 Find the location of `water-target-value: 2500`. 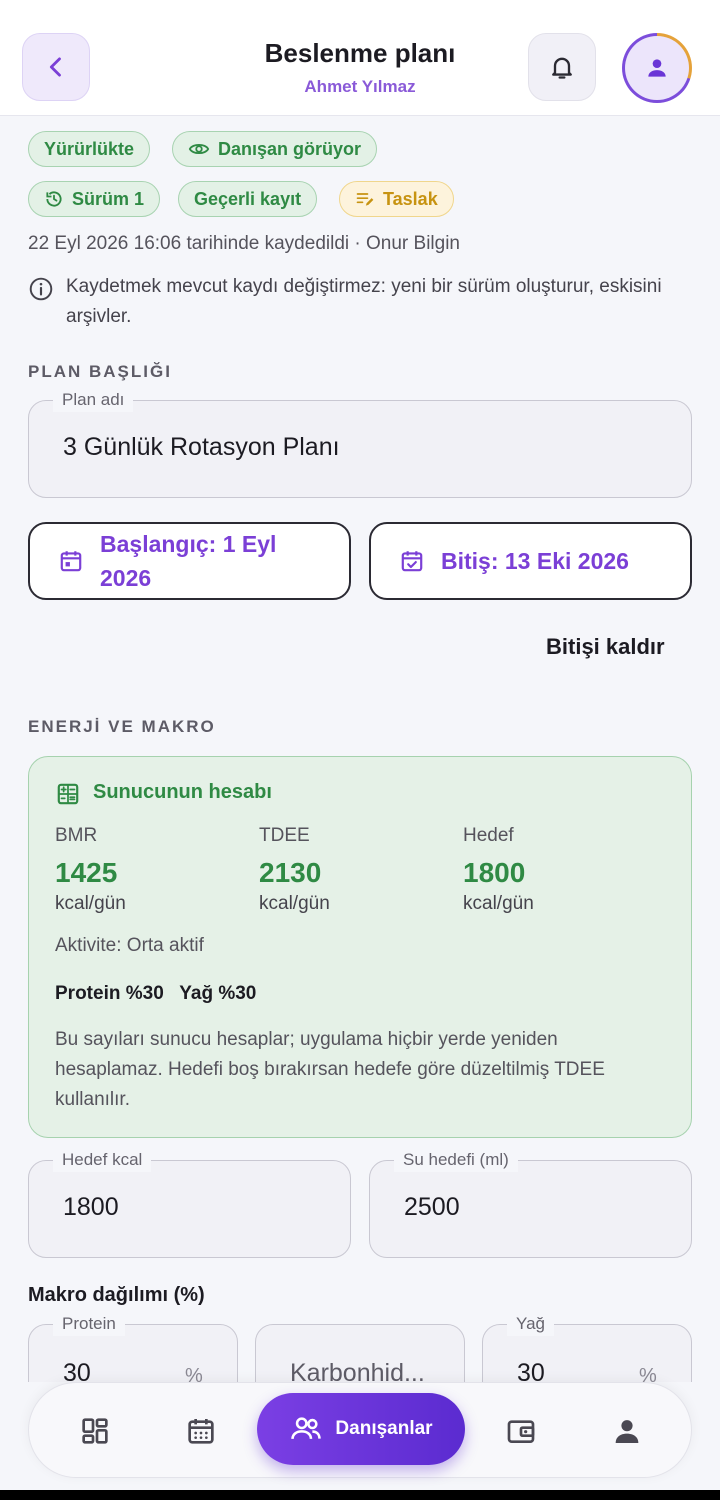

water-target-value: 2500 is located at coordinates (432, 1207).